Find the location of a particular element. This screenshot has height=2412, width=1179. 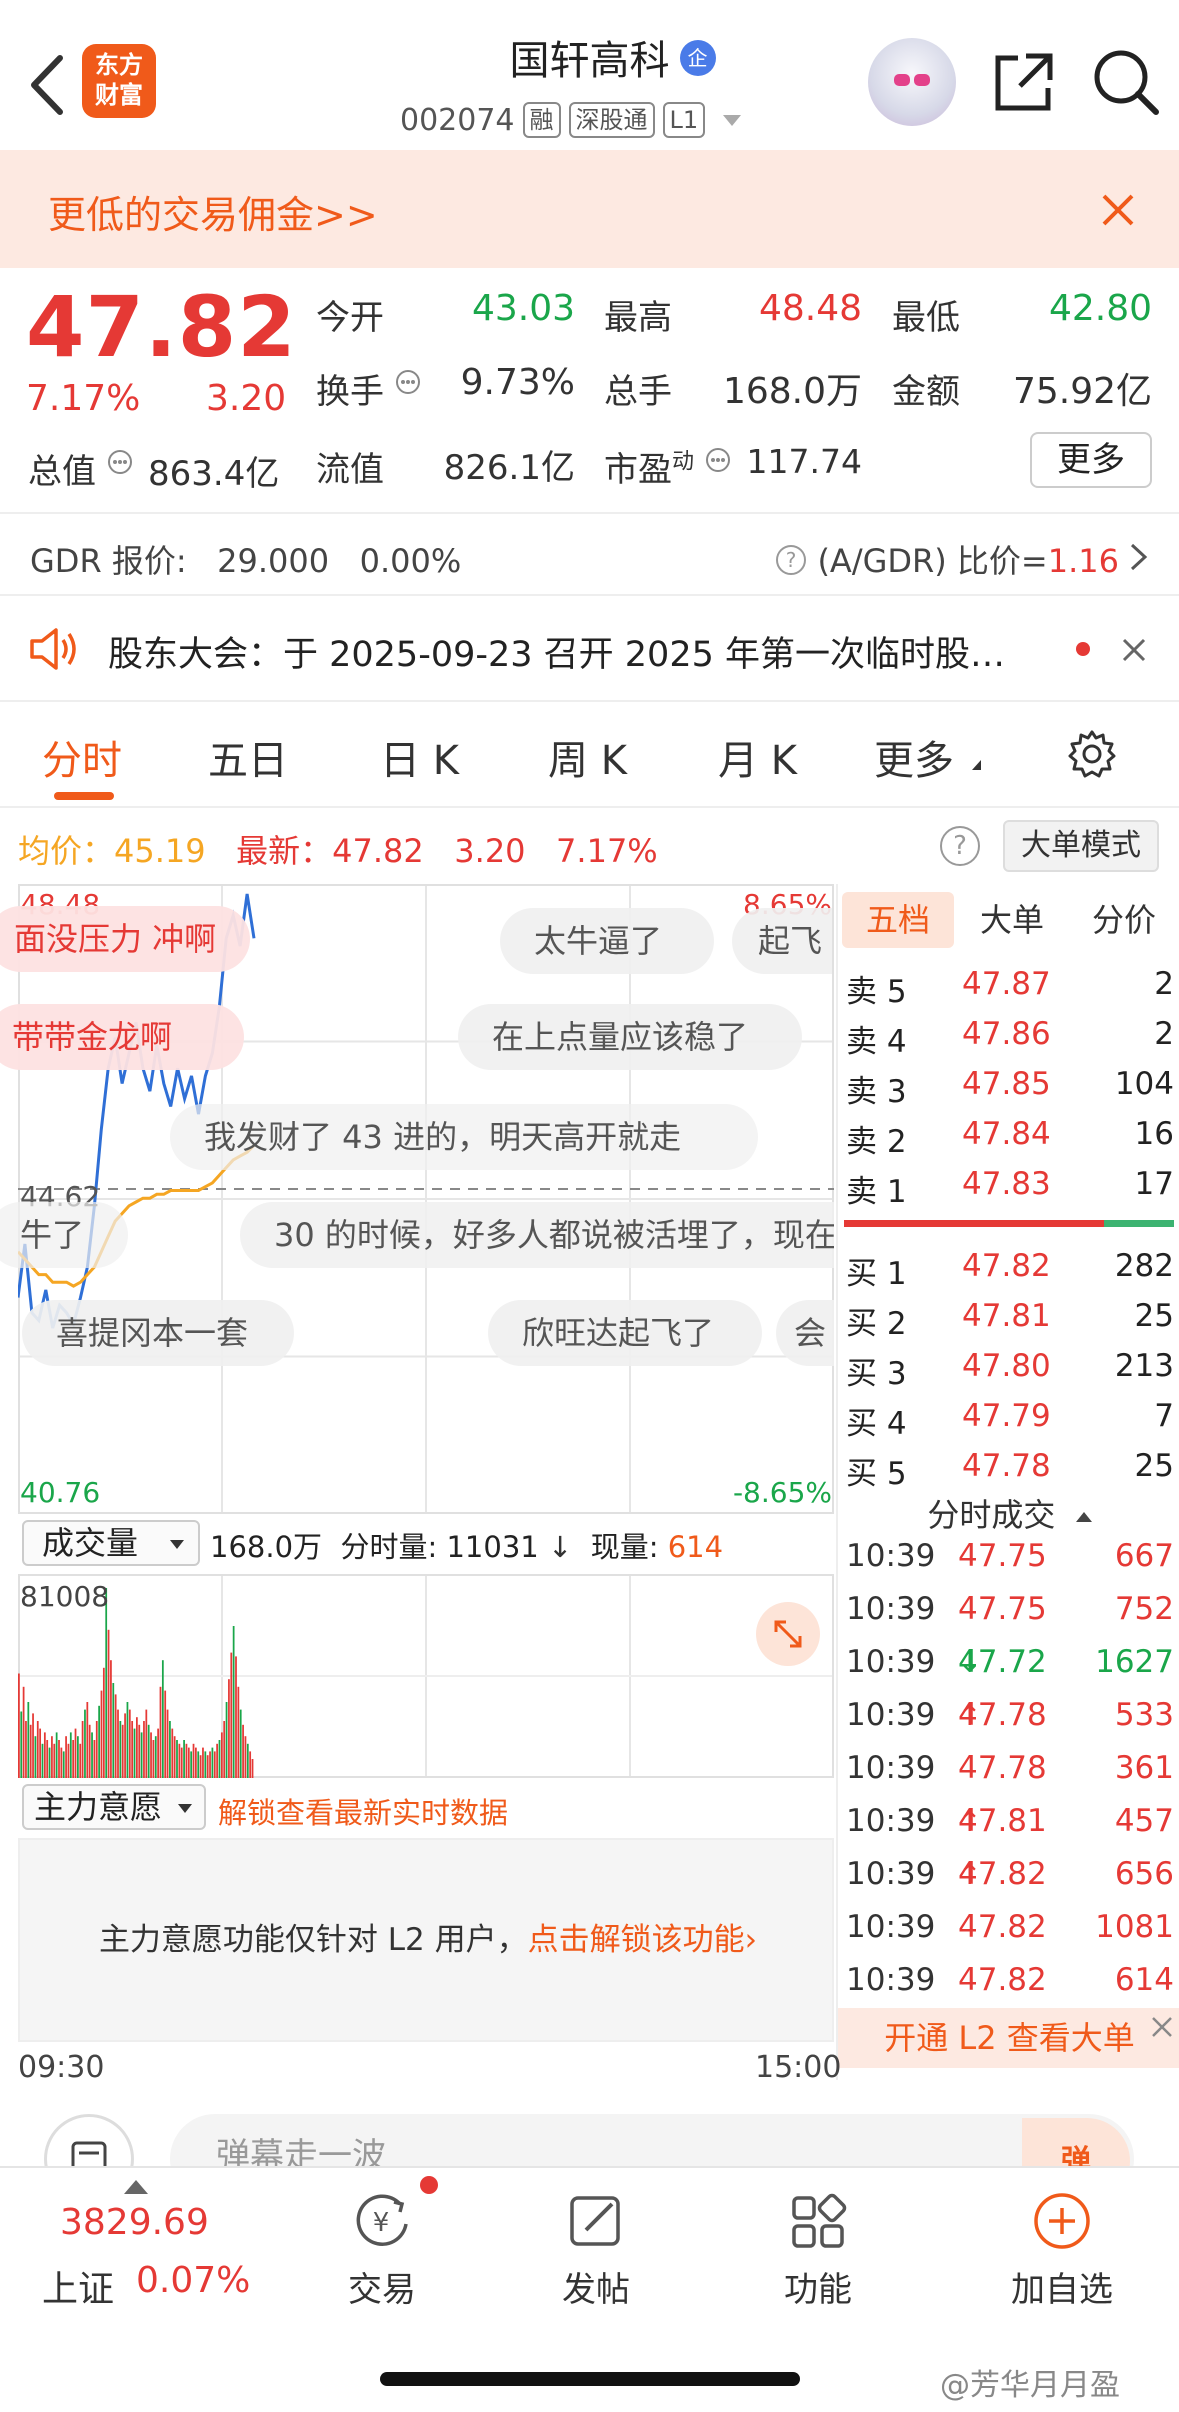

nav-post: 发帖 is located at coordinates (596, 2250).